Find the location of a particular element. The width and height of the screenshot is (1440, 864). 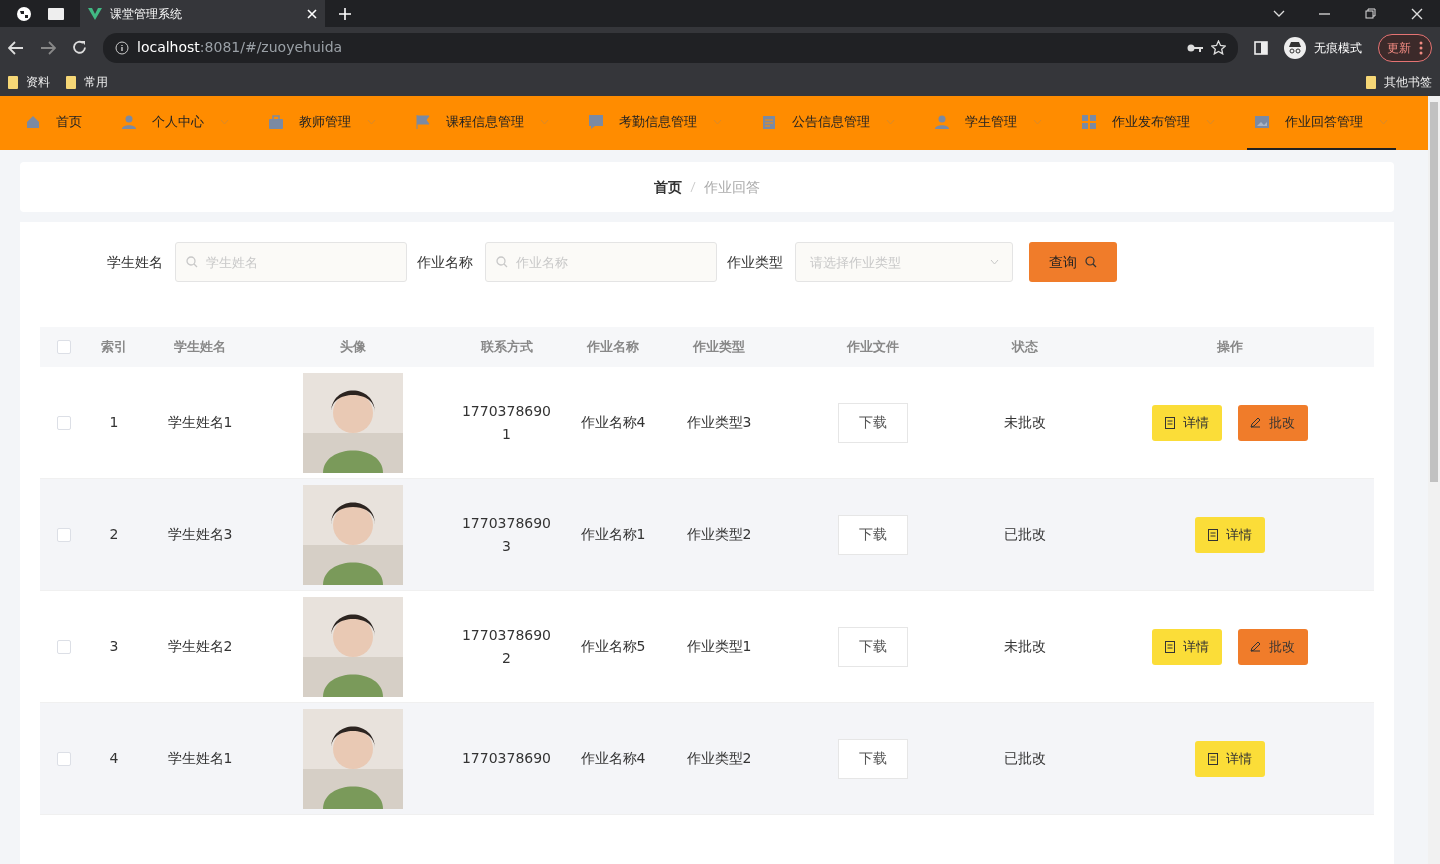

table-cell-text: 4 is located at coordinates (114, 758).